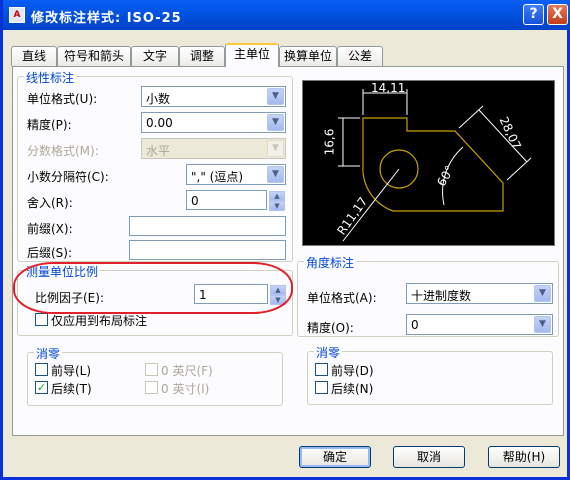  What do you see at coordinates (352, 389) in the screenshot?
I see `angular-trailing-zero-label: 后续(N)` at bounding box center [352, 389].